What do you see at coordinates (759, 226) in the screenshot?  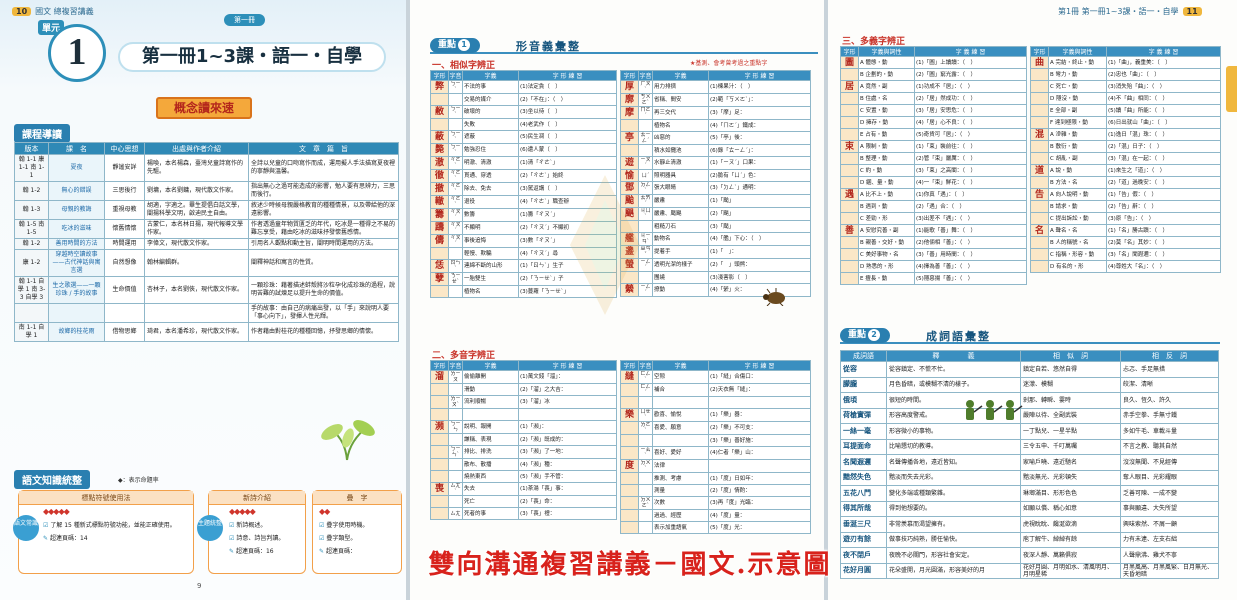 I see `practice-cell: (3)「颳」` at bounding box center [759, 226].